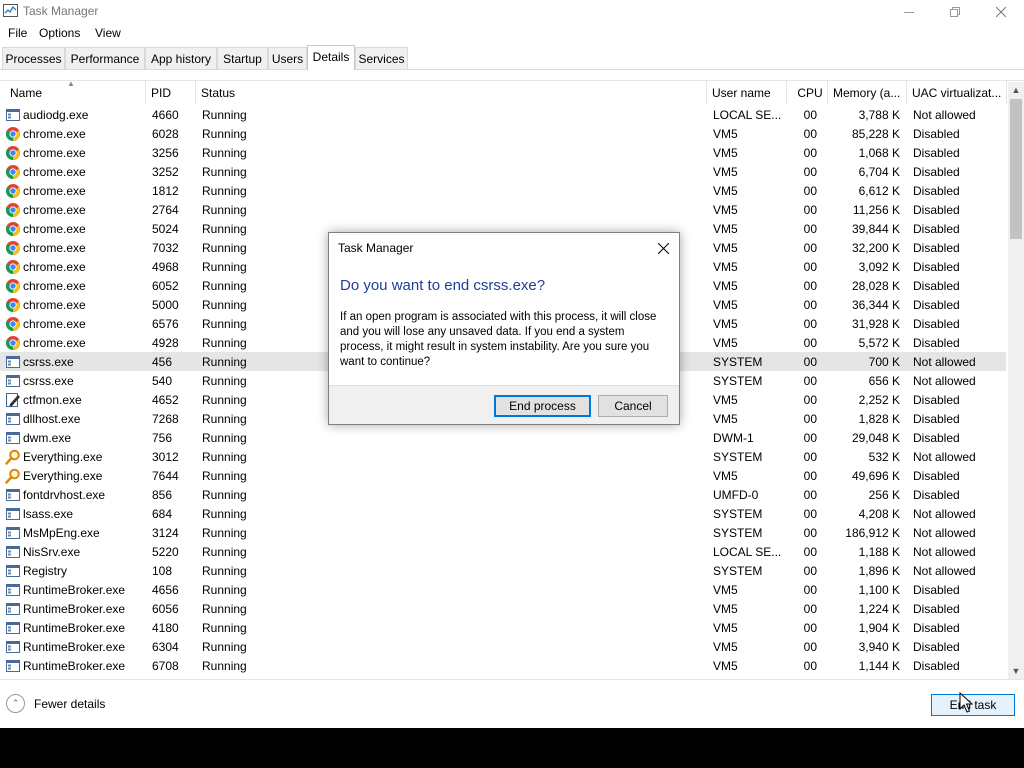  What do you see at coordinates (512, 11) in the screenshot?
I see `title-bar: Task Manager` at bounding box center [512, 11].